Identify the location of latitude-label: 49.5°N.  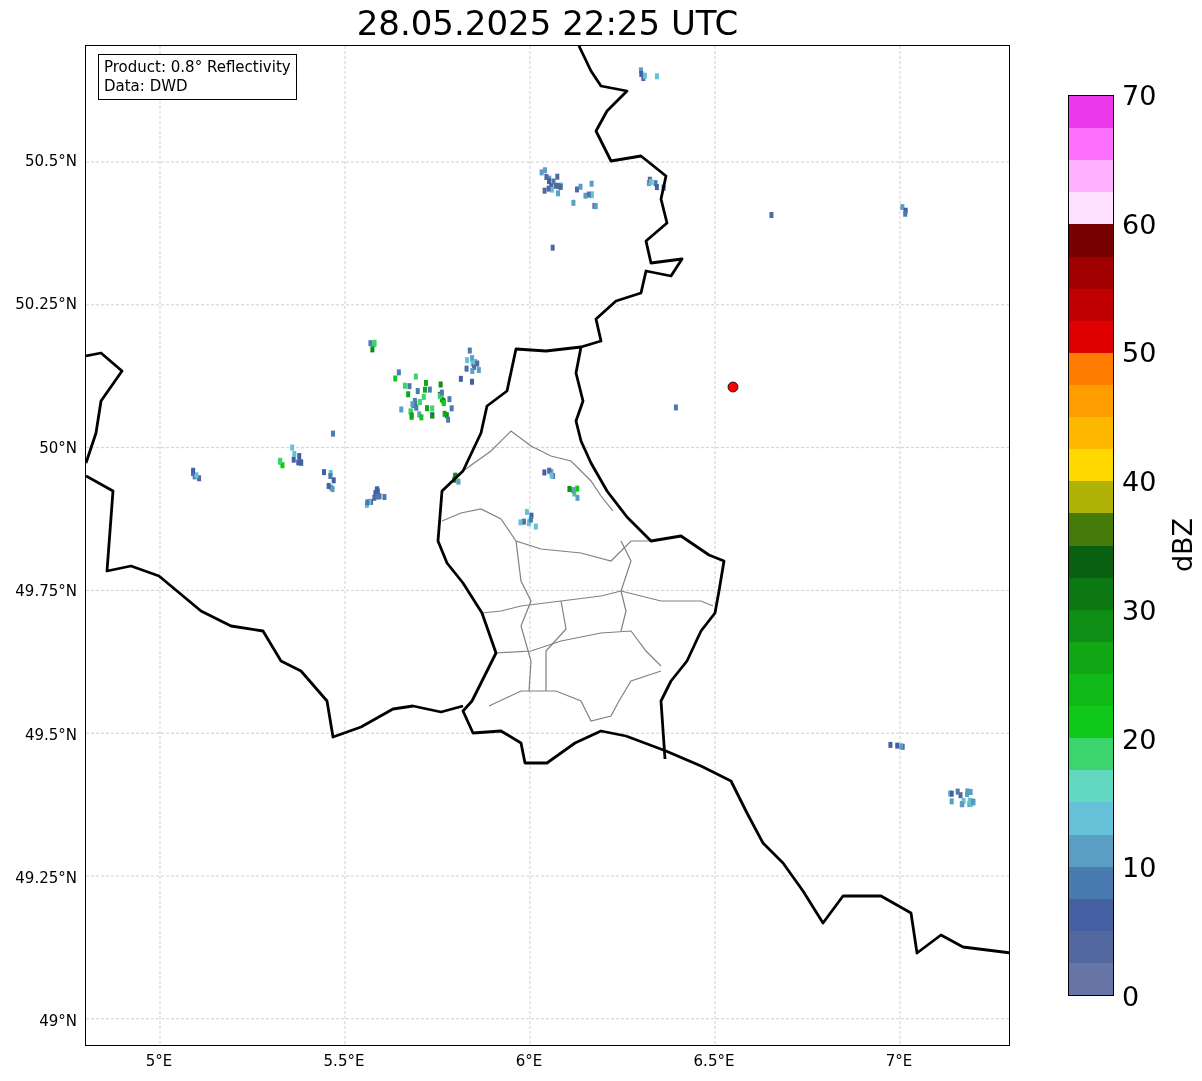
(50, 734).